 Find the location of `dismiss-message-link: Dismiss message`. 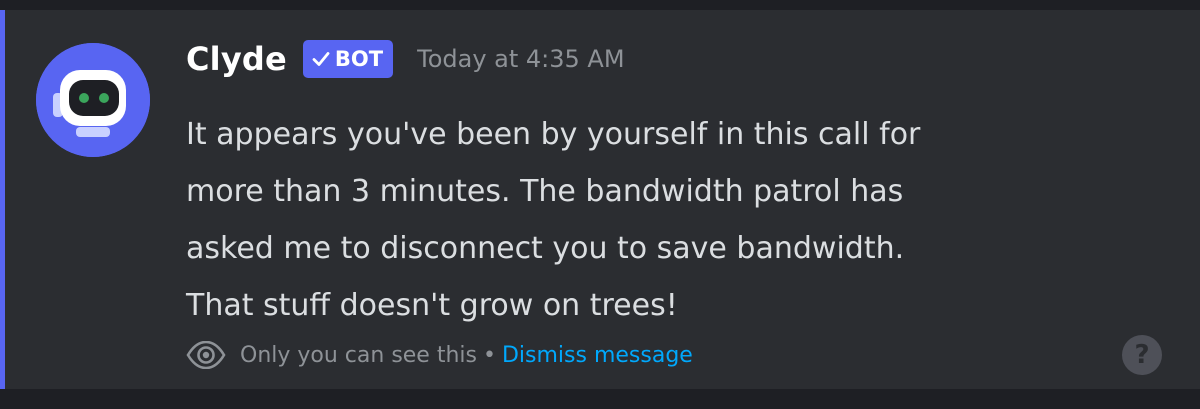

dismiss-message-link: Dismiss message is located at coordinates (597, 355).